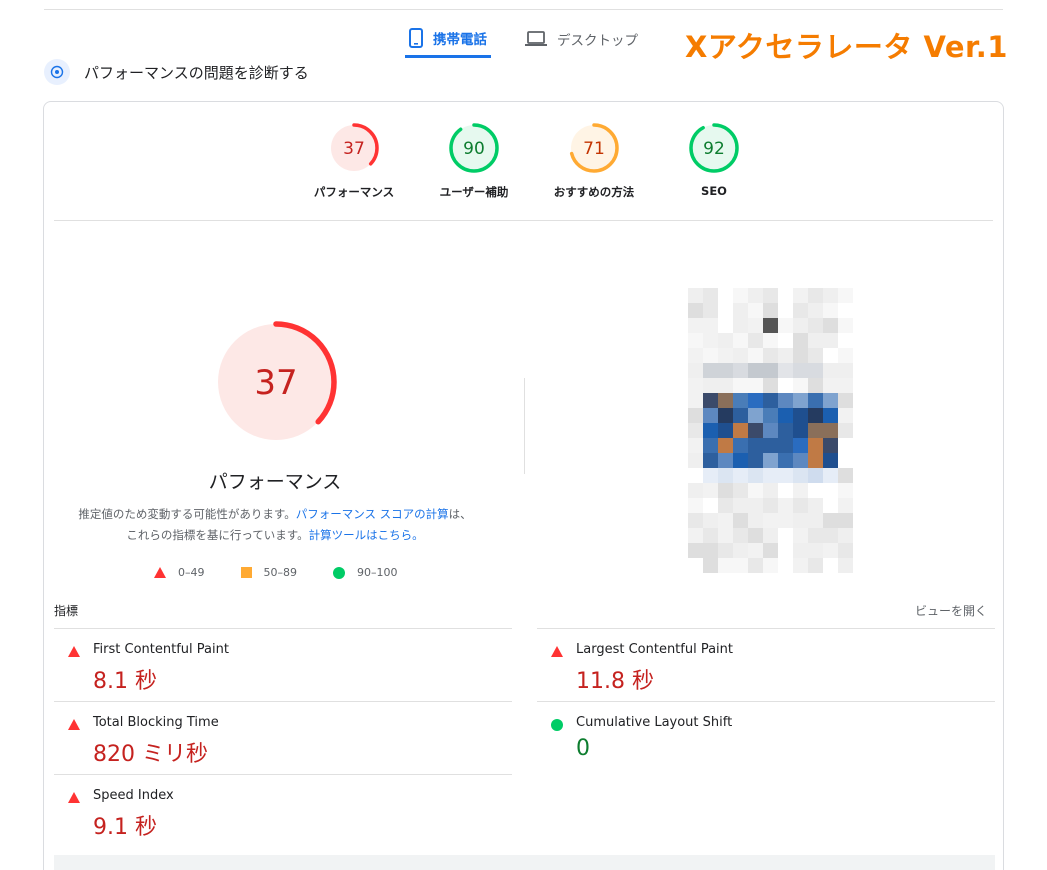  What do you see at coordinates (354, 161) in the screenshot?
I see `category-performance: 37 パフォーマンス` at bounding box center [354, 161].